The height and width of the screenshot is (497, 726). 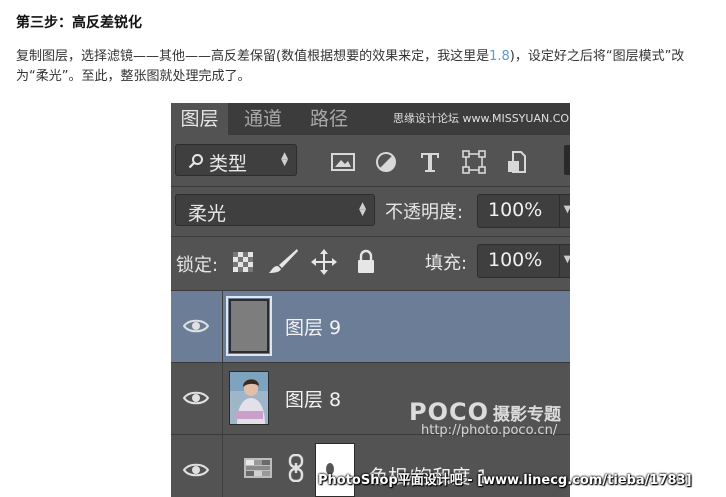 I want to click on filter-toggle-switch, so click(x=567, y=160).